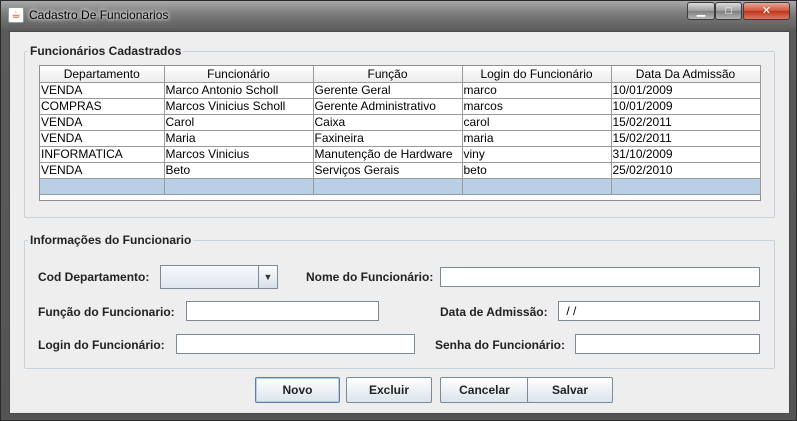 This screenshot has height=421, width=797. Describe the element at coordinates (102, 106) in the screenshot. I see `table-cell: COMPRAS` at that location.